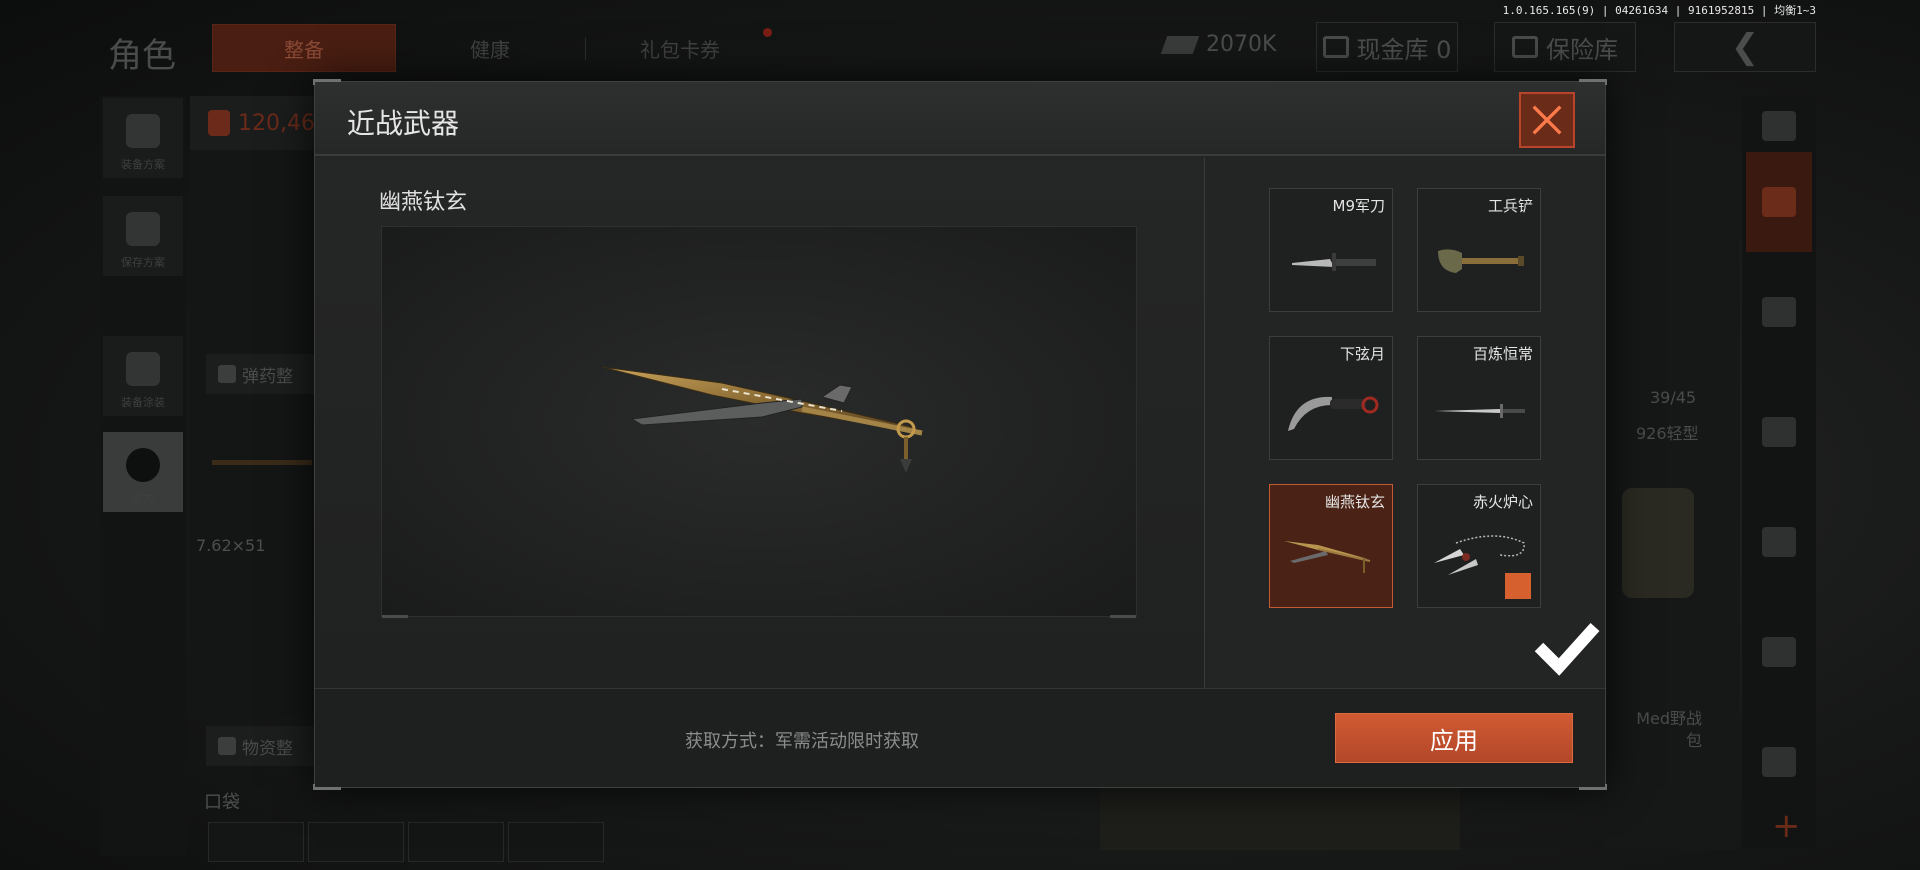 The height and width of the screenshot is (870, 1920). I want to click on close-button, so click(1547, 120).